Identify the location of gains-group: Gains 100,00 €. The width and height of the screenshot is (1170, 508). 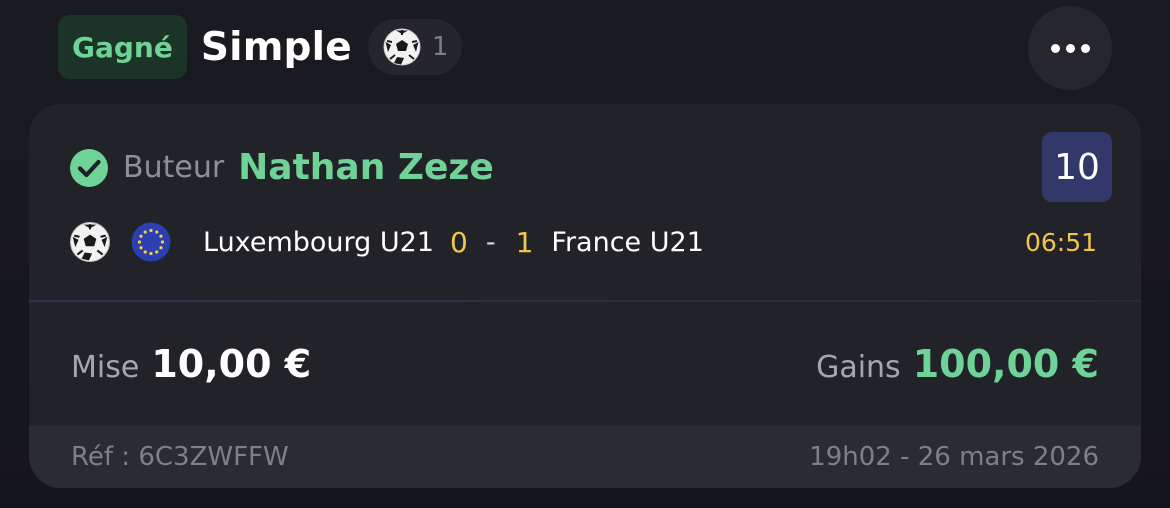
(957, 364).